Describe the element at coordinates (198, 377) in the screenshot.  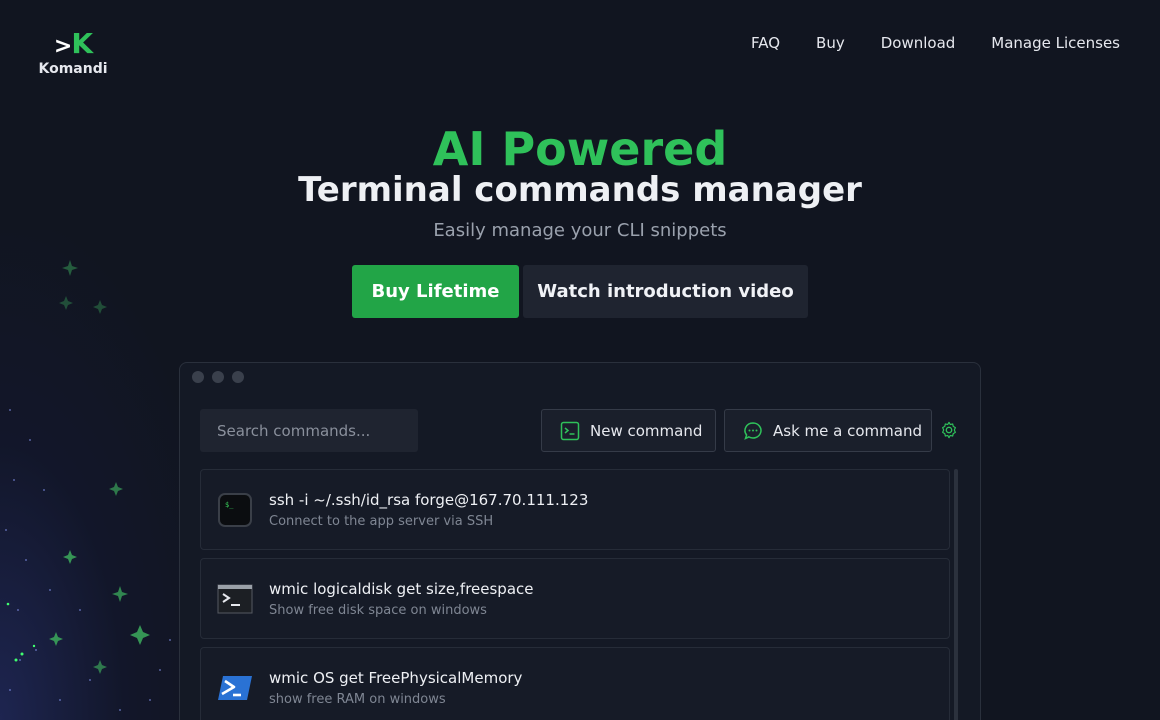
I see `window-dot-close` at that location.